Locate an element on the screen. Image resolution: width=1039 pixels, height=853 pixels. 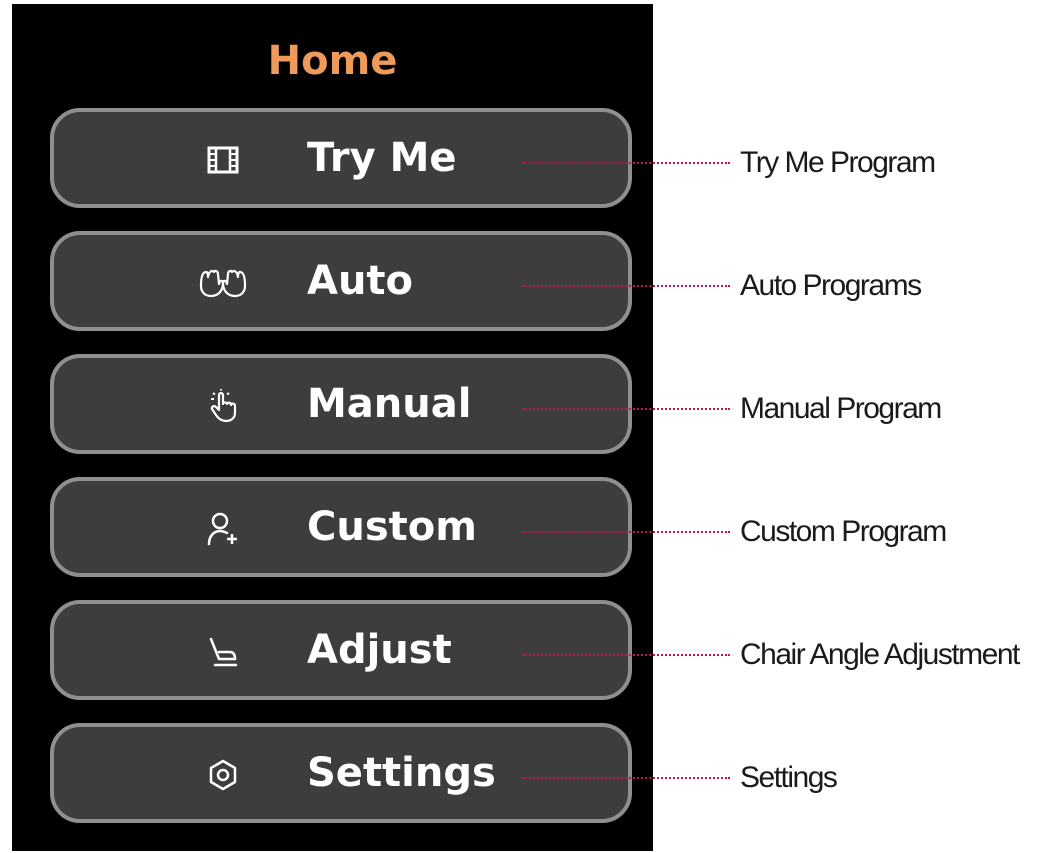
manual-button: Manual is located at coordinates (341, 404).